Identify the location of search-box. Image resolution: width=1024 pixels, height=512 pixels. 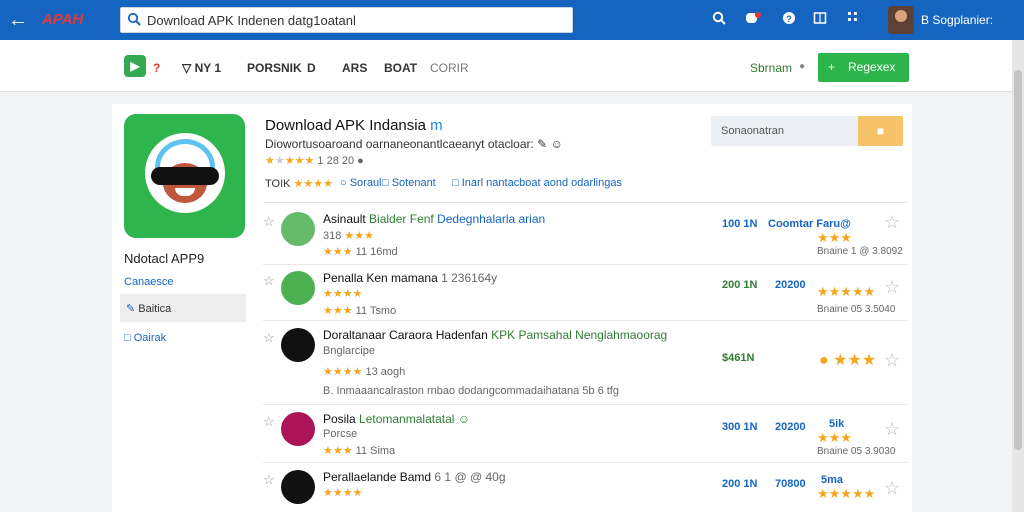
(346, 20).